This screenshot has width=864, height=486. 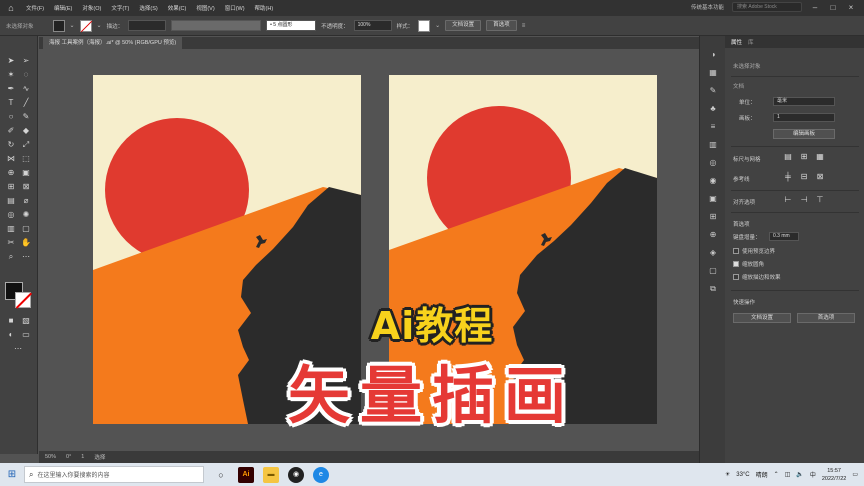 I want to click on eyedropper-tool-icon: ⌀, so click(x=26, y=201).